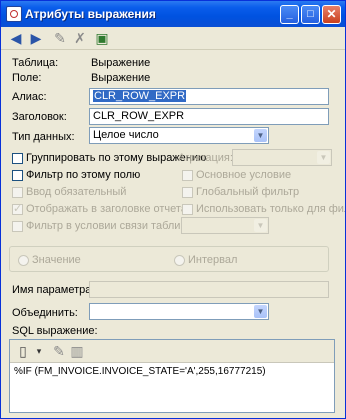  What do you see at coordinates (106, 209) in the screenshot?
I see `show-in-header-label: Отображать в заголовке отчета` at bounding box center [106, 209].